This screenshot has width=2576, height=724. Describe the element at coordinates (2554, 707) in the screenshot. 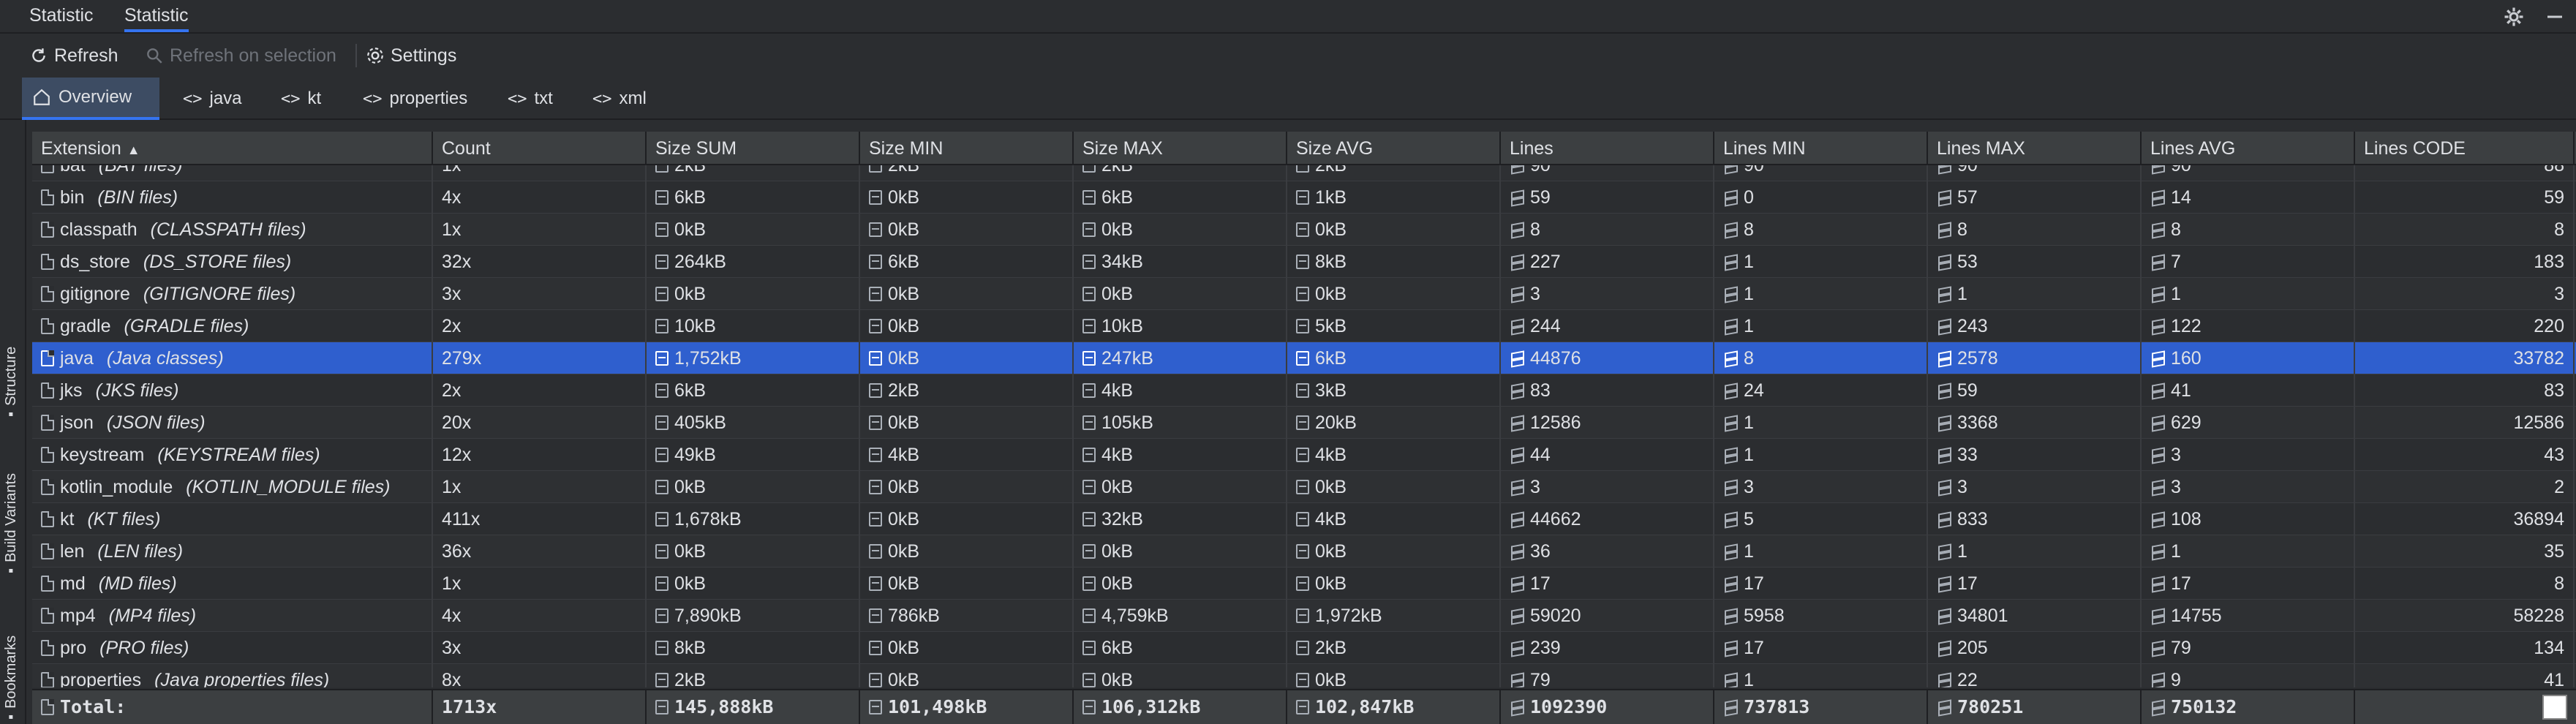

I see `scroll-corner-box` at that location.